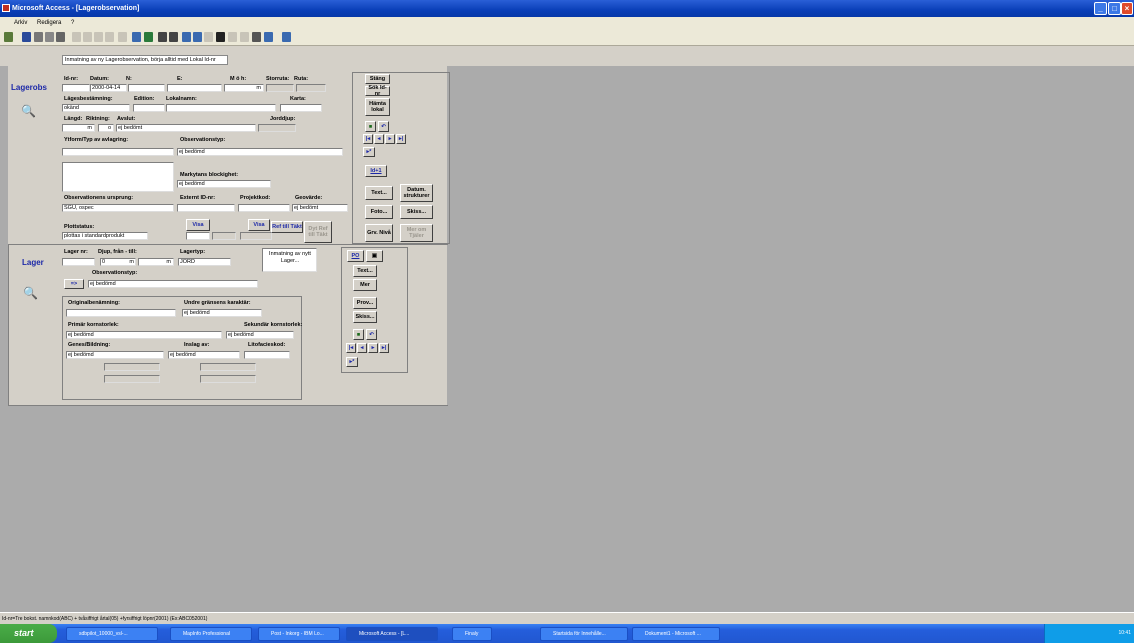 This screenshot has height=643, width=1134. What do you see at coordinates (76, 88) in the screenshot?
I see `idnr-field` at bounding box center [76, 88].